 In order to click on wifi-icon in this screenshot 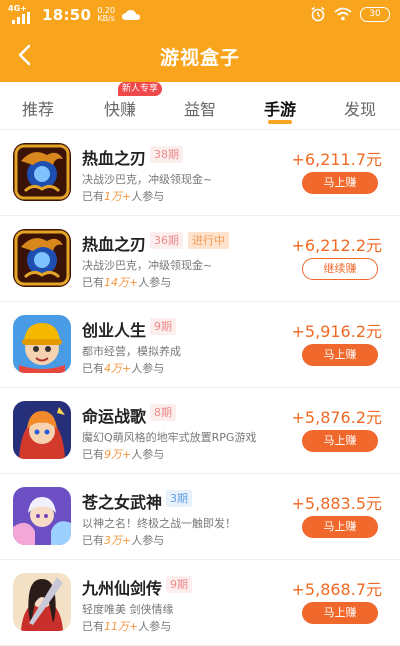, I will do `click(343, 14)`.